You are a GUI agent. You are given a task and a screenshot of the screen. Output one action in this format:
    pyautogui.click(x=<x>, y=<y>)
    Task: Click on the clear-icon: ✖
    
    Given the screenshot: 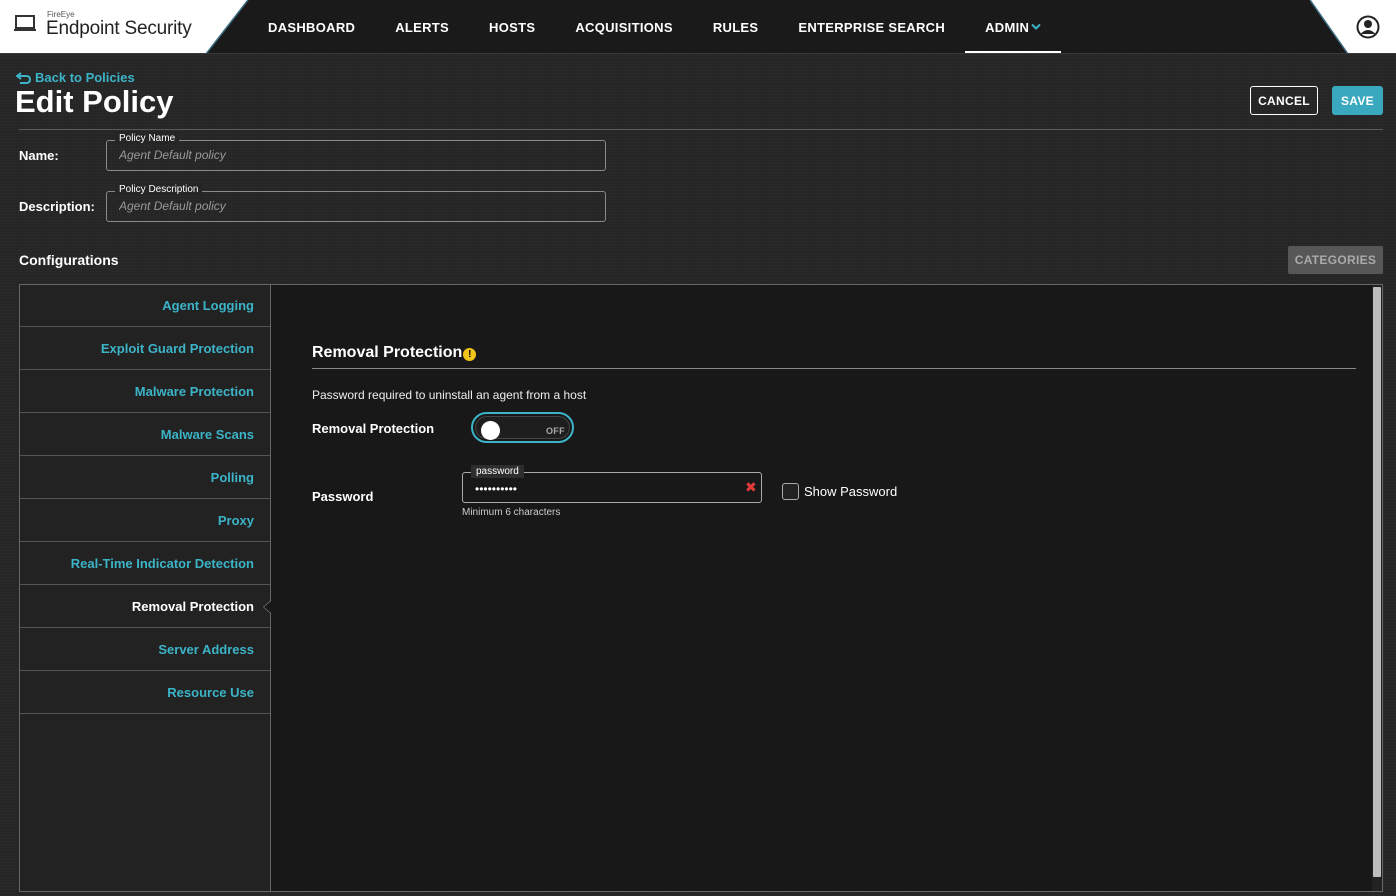 What is the action you would take?
    pyautogui.click(x=751, y=487)
    